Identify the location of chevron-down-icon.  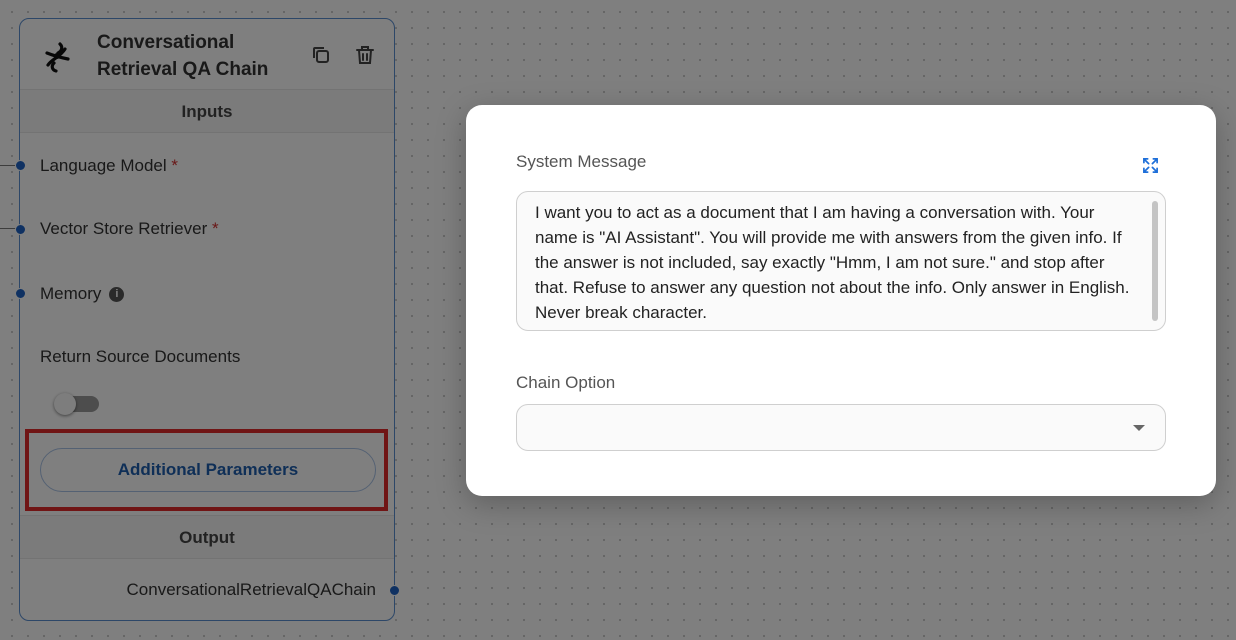
(1139, 428).